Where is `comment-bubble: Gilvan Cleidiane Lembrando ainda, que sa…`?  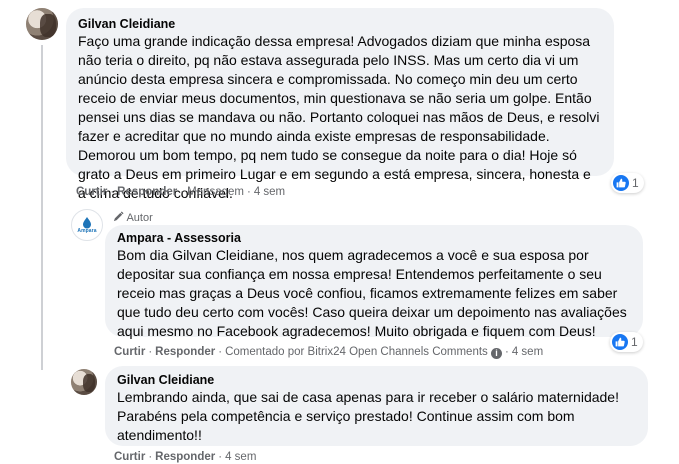 comment-bubble: Gilvan Cleidiane Lembrando ainda, que sa… is located at coordinates (376, 406).